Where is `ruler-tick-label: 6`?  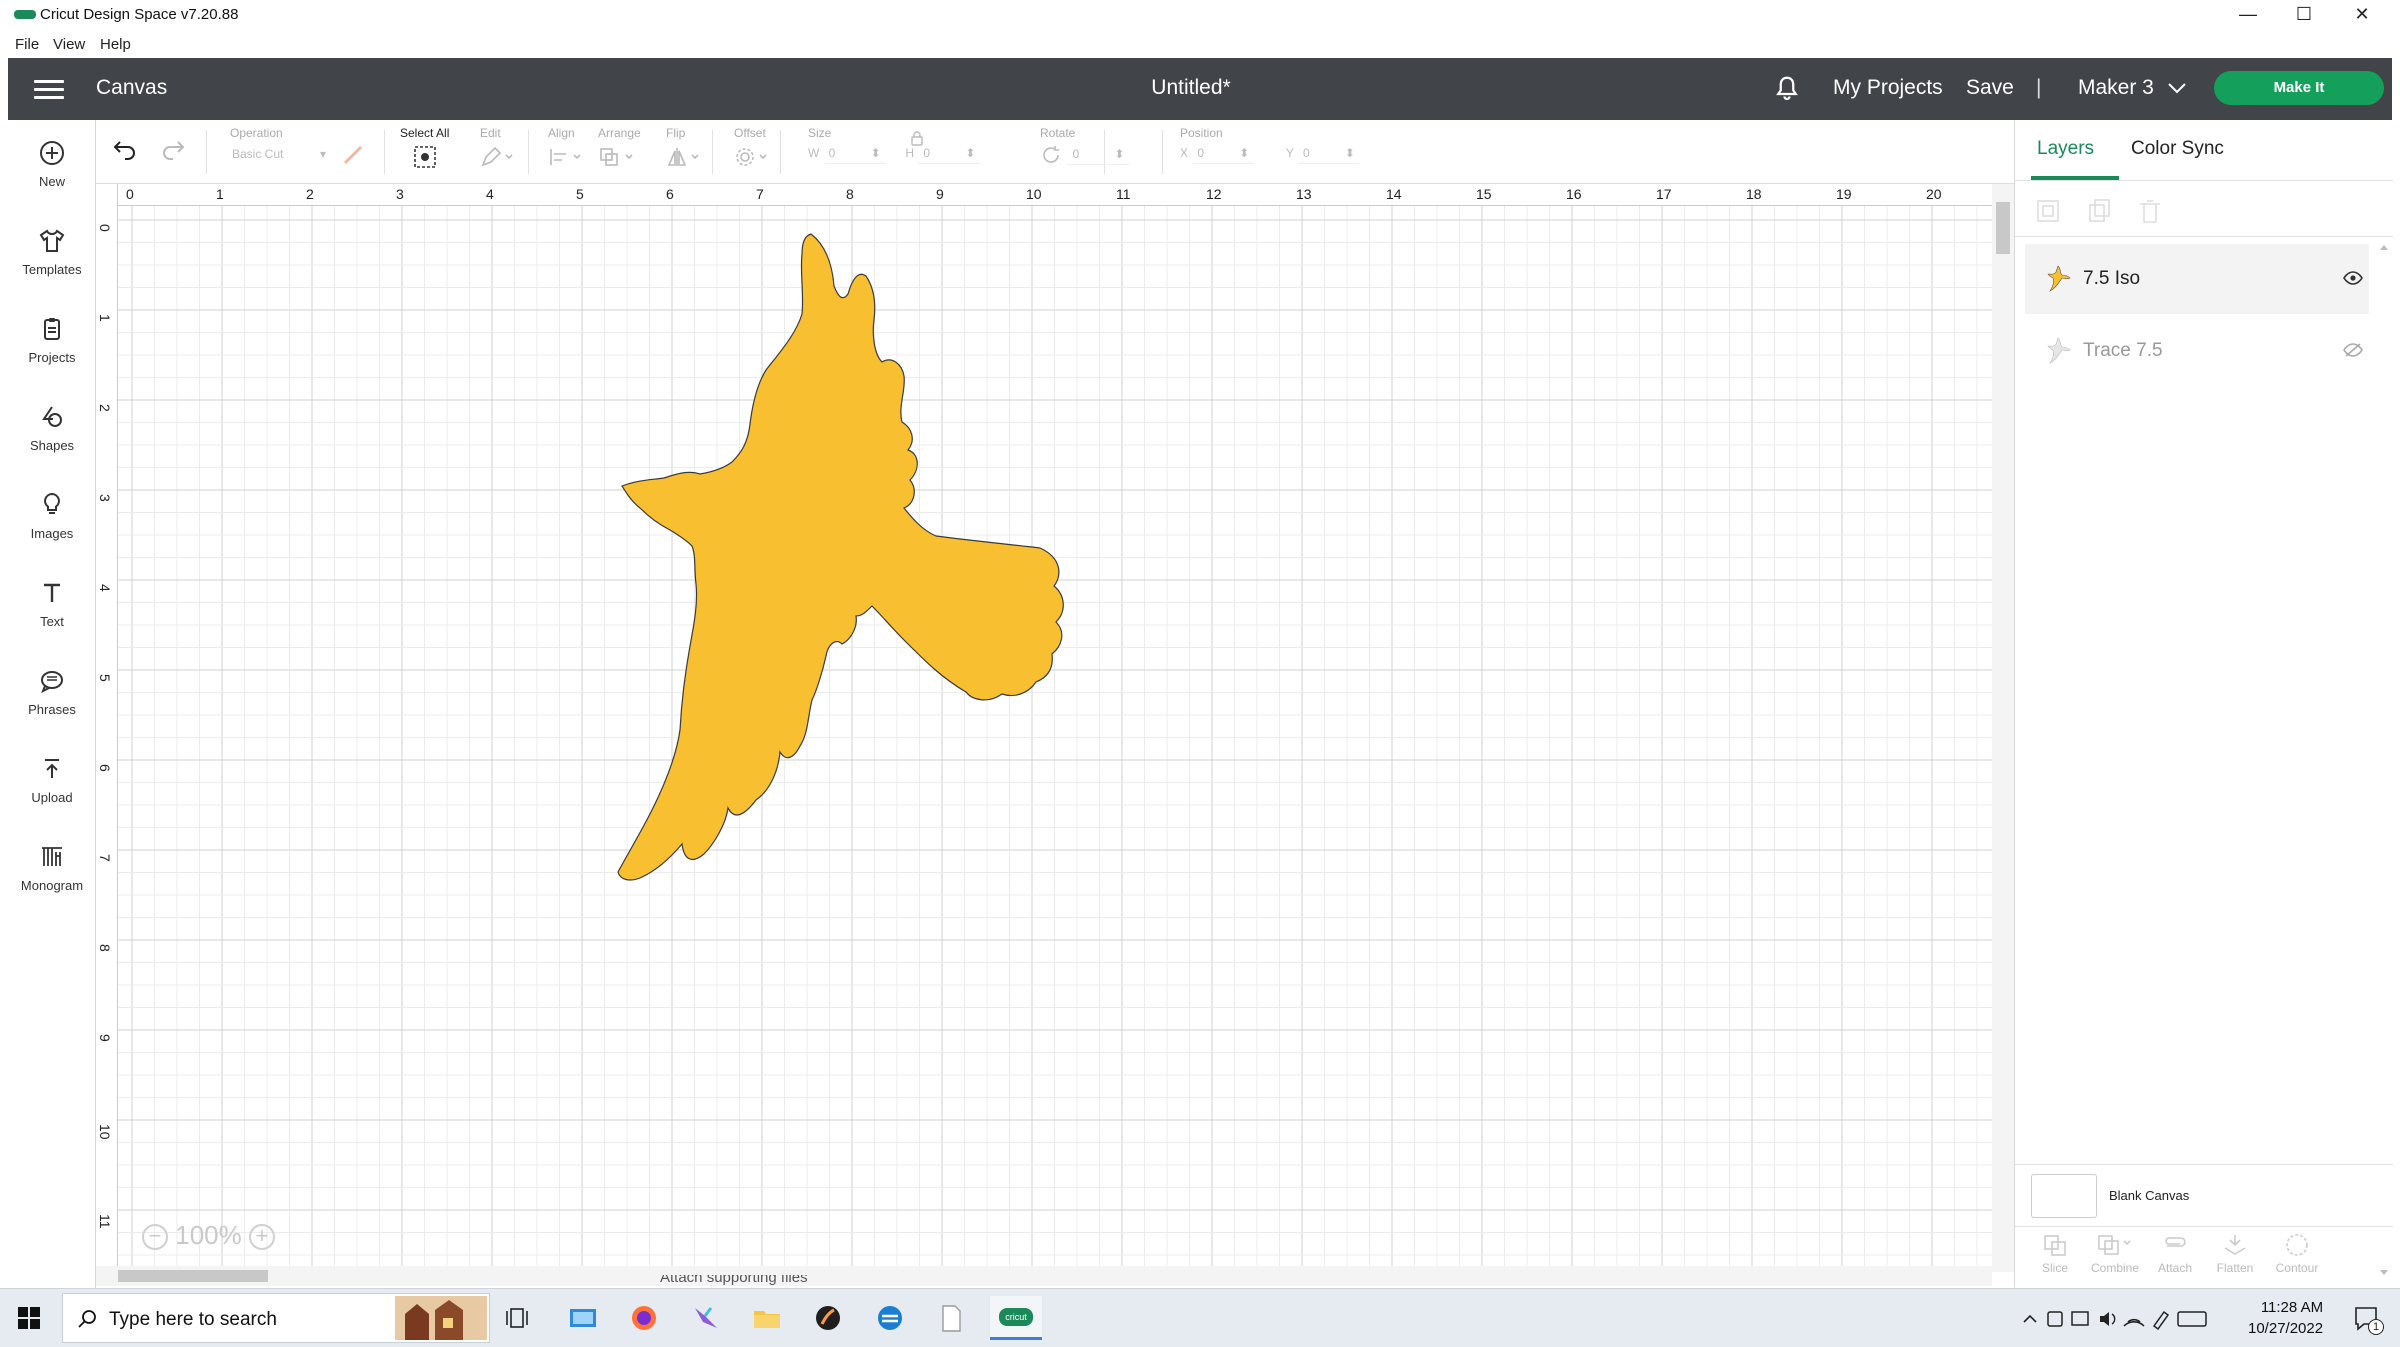 ruler-tick-label: 6 is located at coordinates (670, 194).